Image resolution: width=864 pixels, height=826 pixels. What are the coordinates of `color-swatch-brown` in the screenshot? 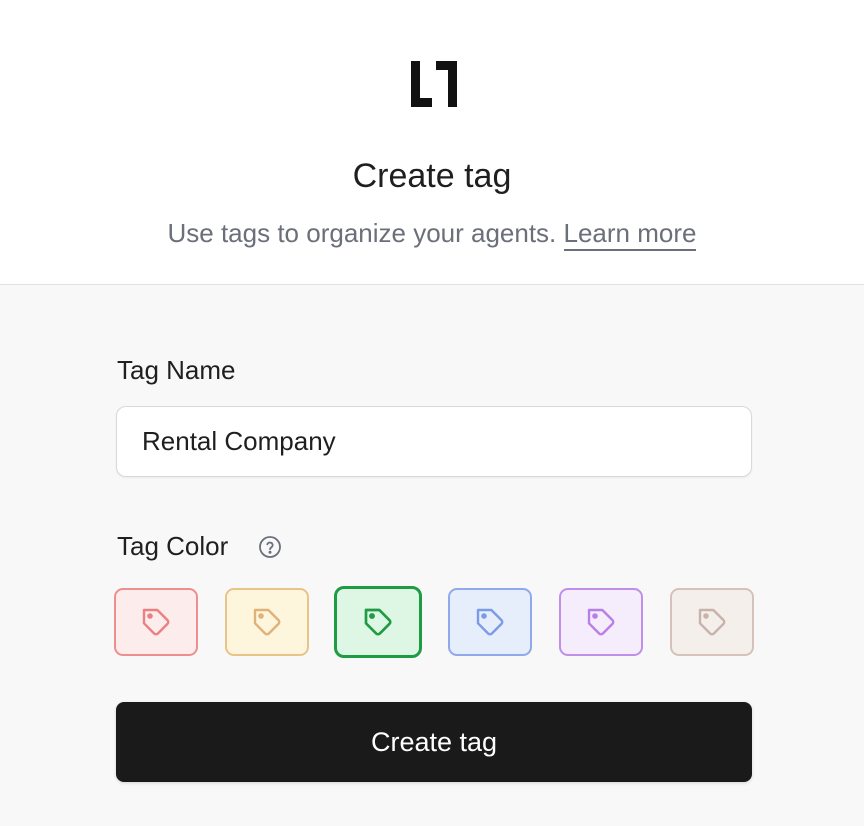 It's located at (712, 622).